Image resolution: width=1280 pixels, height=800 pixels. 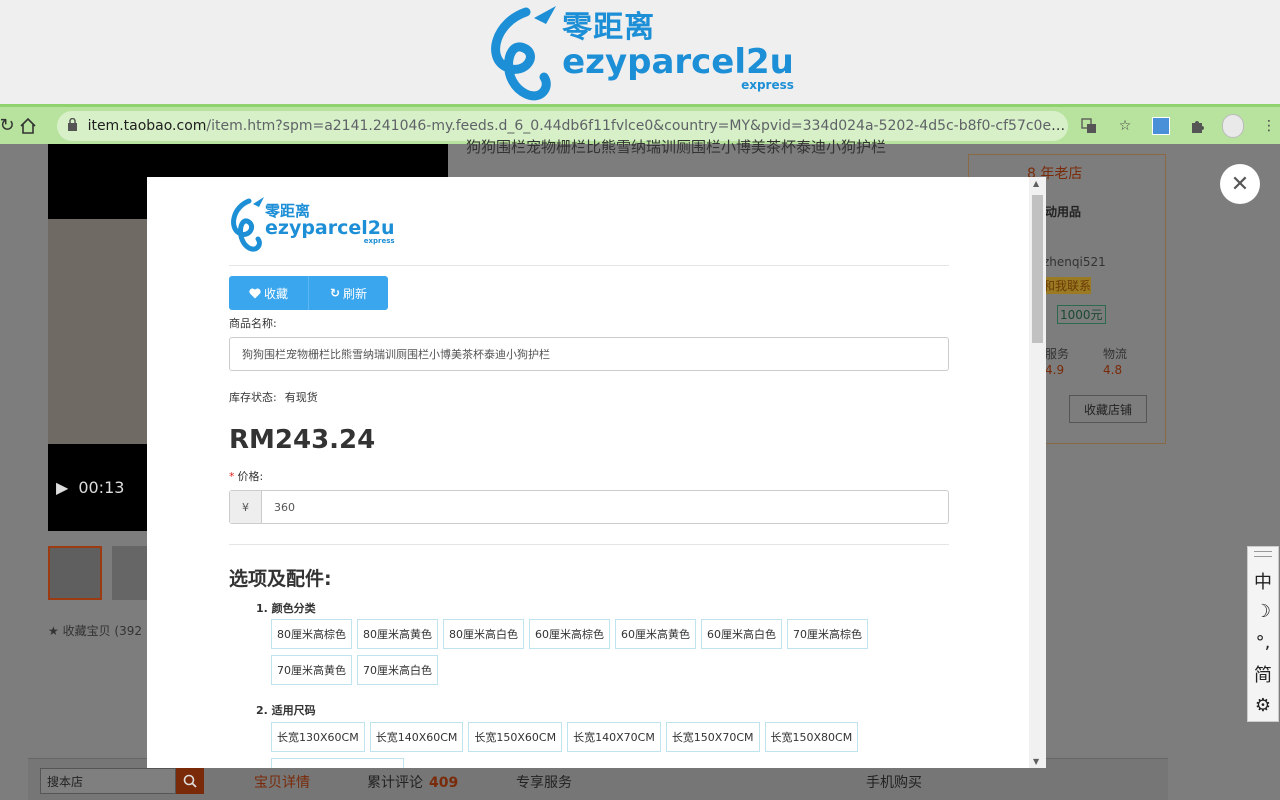 I want to click on search-icon, so click(x=190, y=781).